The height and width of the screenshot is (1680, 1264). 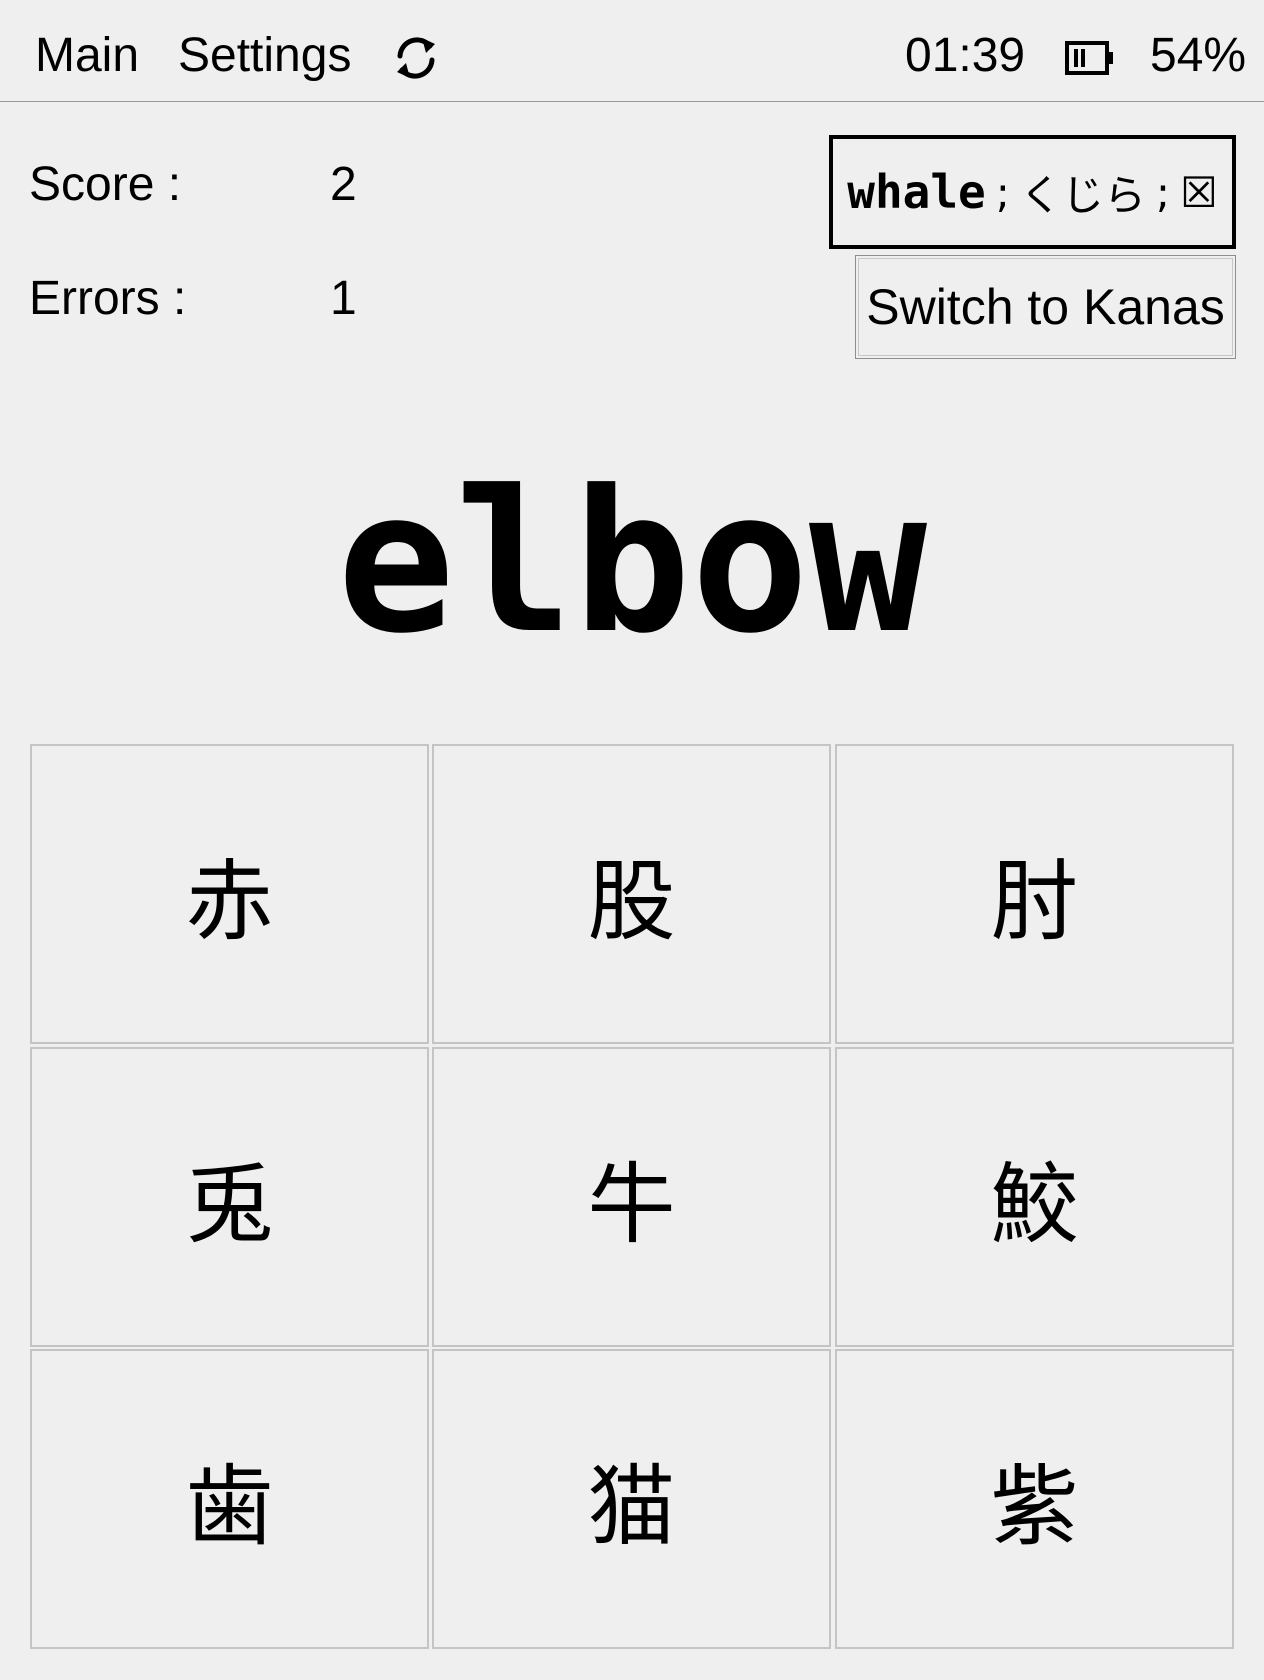 I want to click on prompt-word: elbow, so click(x=631, y=563).